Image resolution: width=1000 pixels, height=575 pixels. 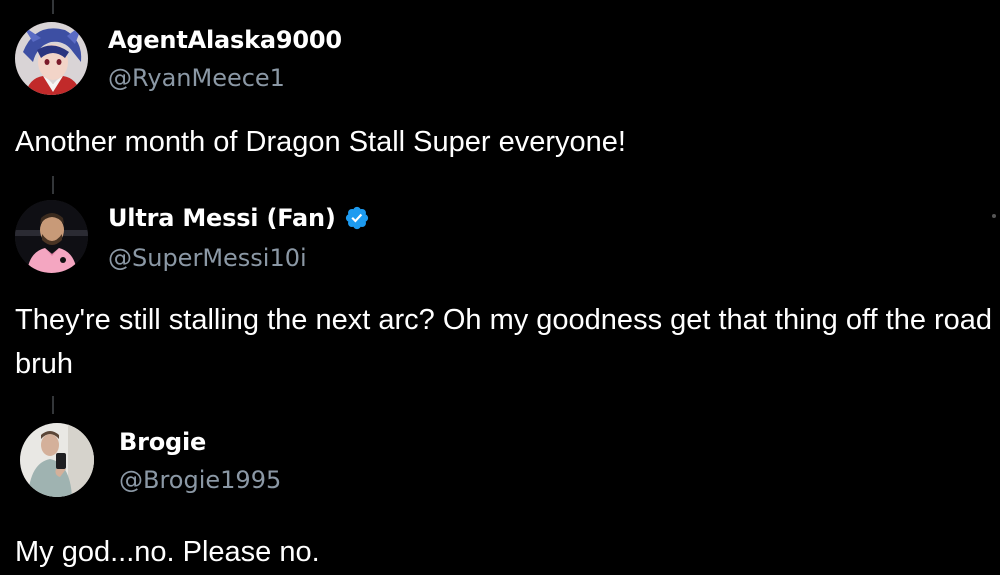 I want to click on display-name-text: Brogie, so click(x=162, y=442).